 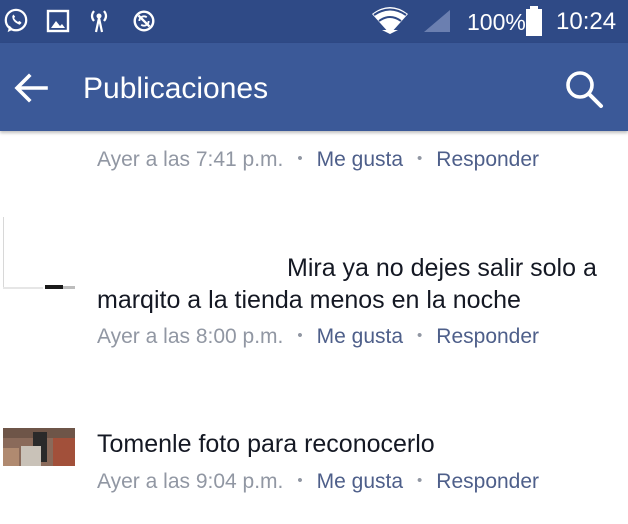 What do you see at coordinates (534, 21) in the screenshot?
I see `battery-icon` at bounding box center [534, 21].